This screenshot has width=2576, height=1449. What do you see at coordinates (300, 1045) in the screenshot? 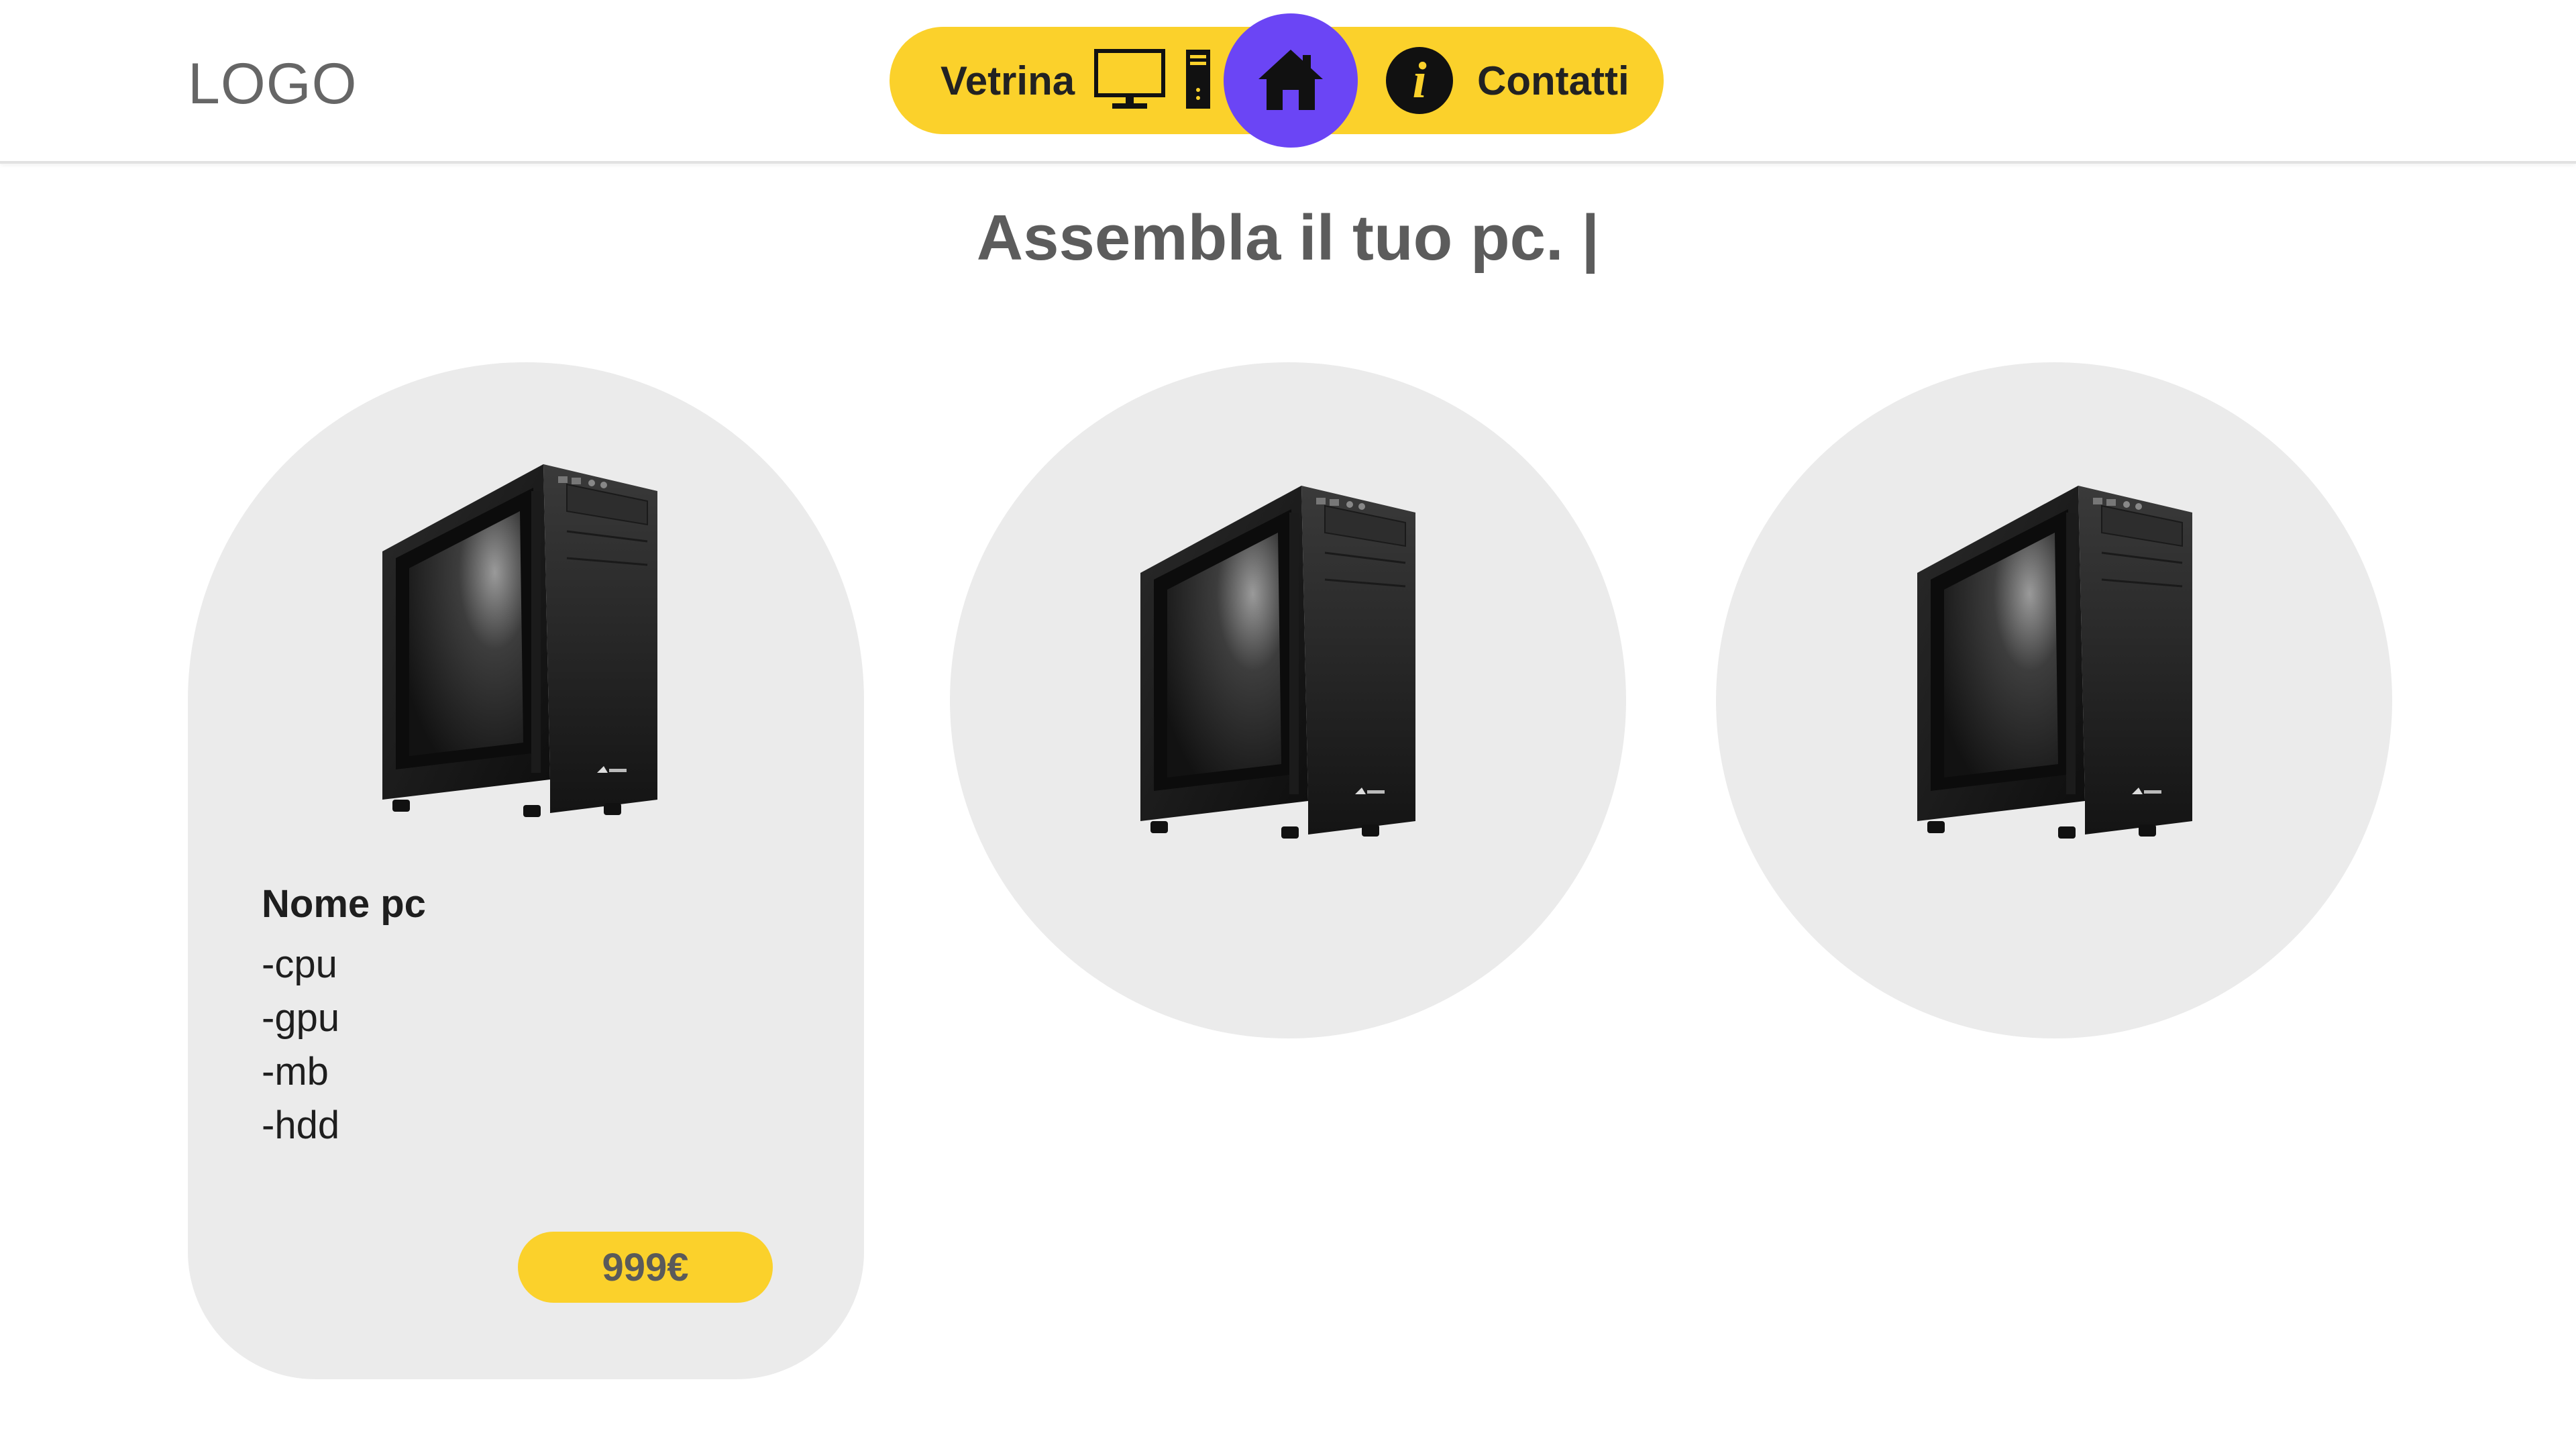
I see `spec-list: -cpu -gpu -mb -hdd` at bounding box center [300, 1045].